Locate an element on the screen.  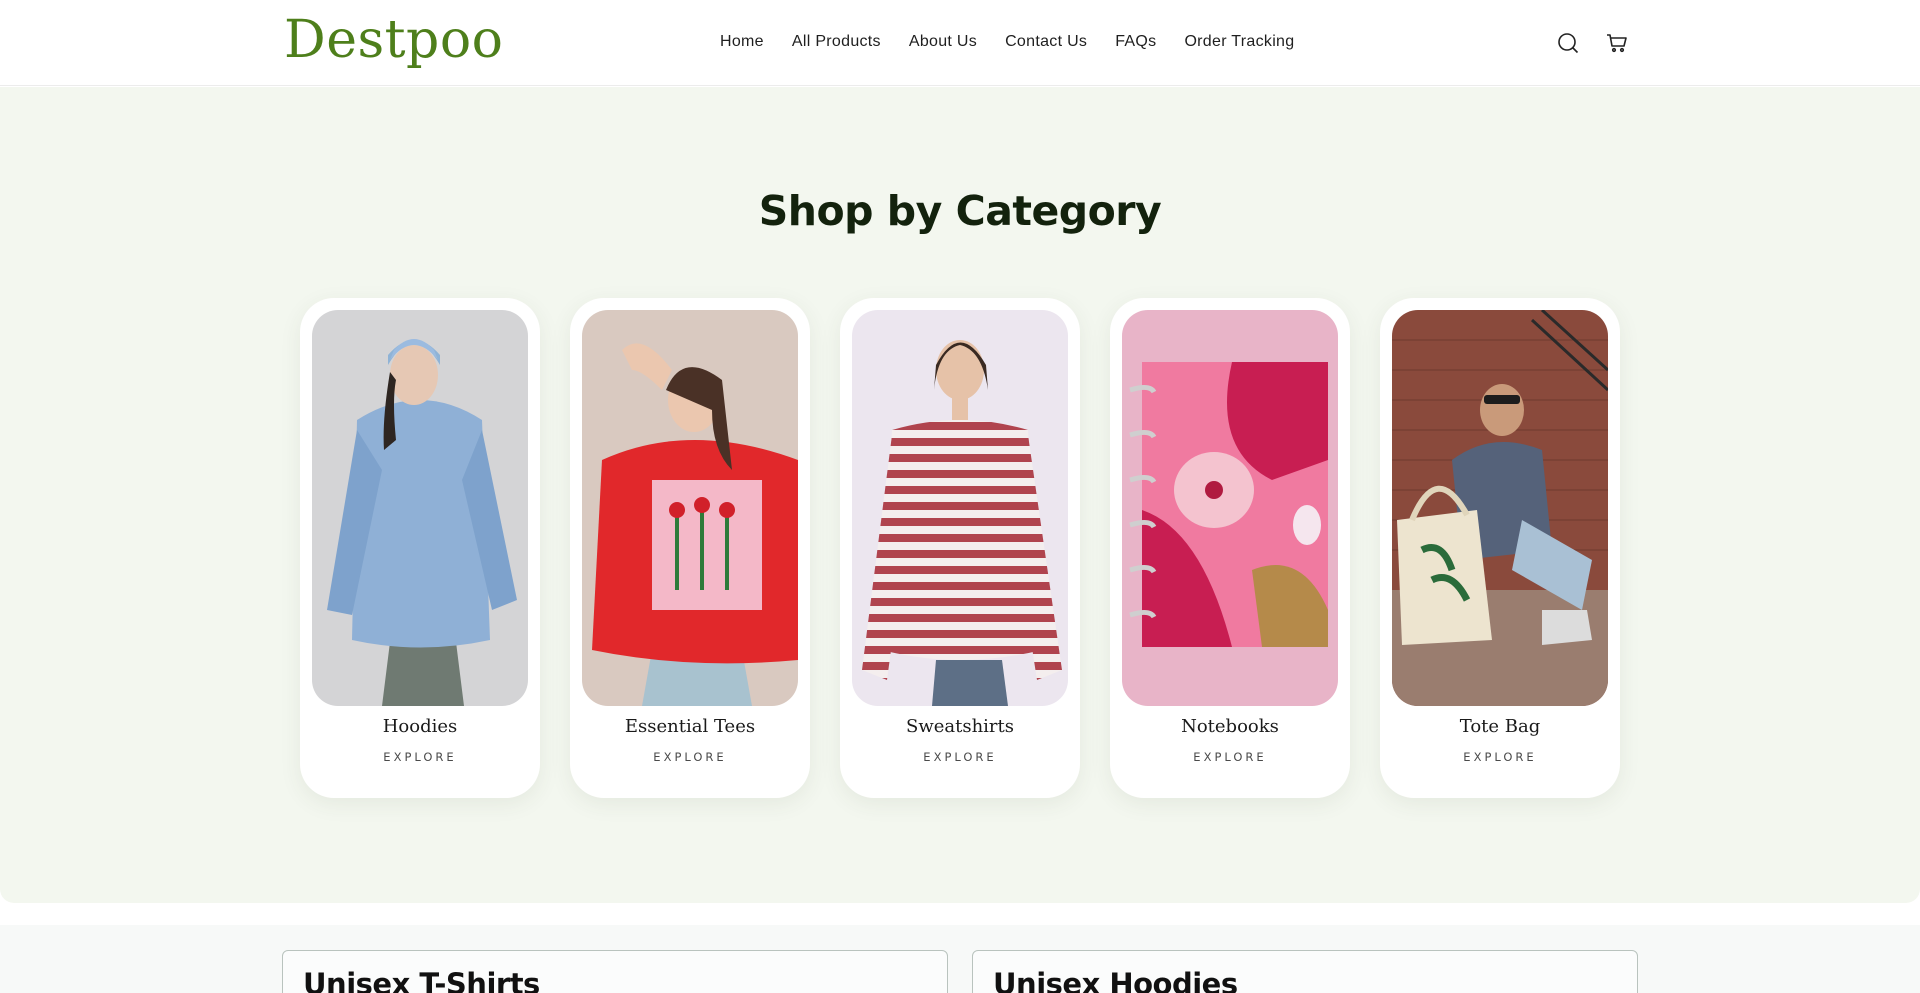
nav-home: Home is located at coordinates (742, 42).